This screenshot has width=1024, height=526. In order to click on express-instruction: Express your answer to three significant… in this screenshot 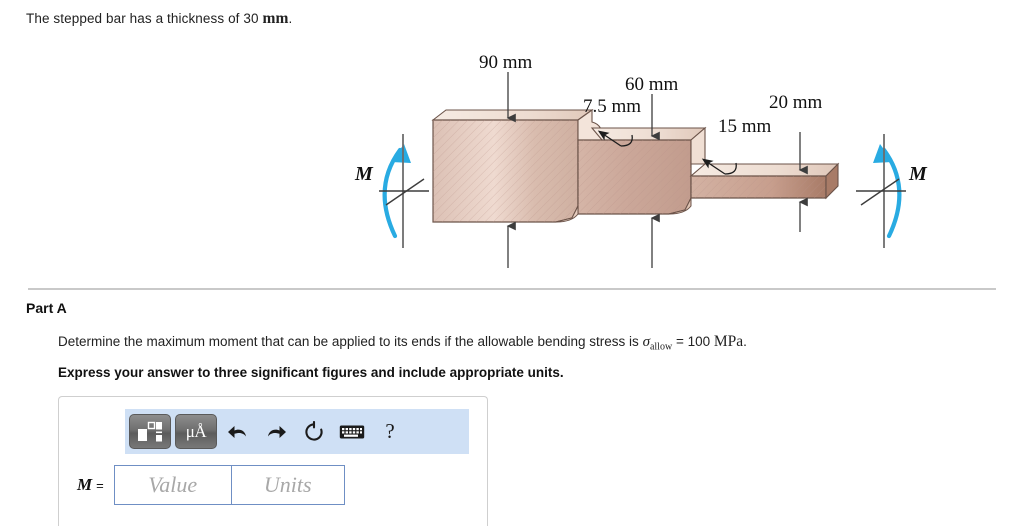, I will do `click(311, 372)`.